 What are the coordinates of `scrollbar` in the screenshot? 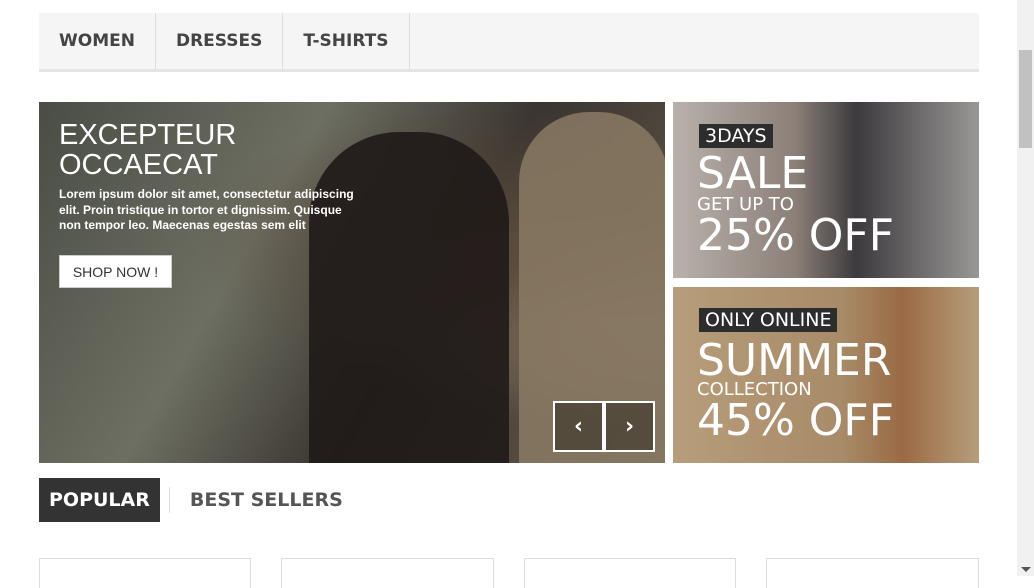 It's located at (1025, 288).